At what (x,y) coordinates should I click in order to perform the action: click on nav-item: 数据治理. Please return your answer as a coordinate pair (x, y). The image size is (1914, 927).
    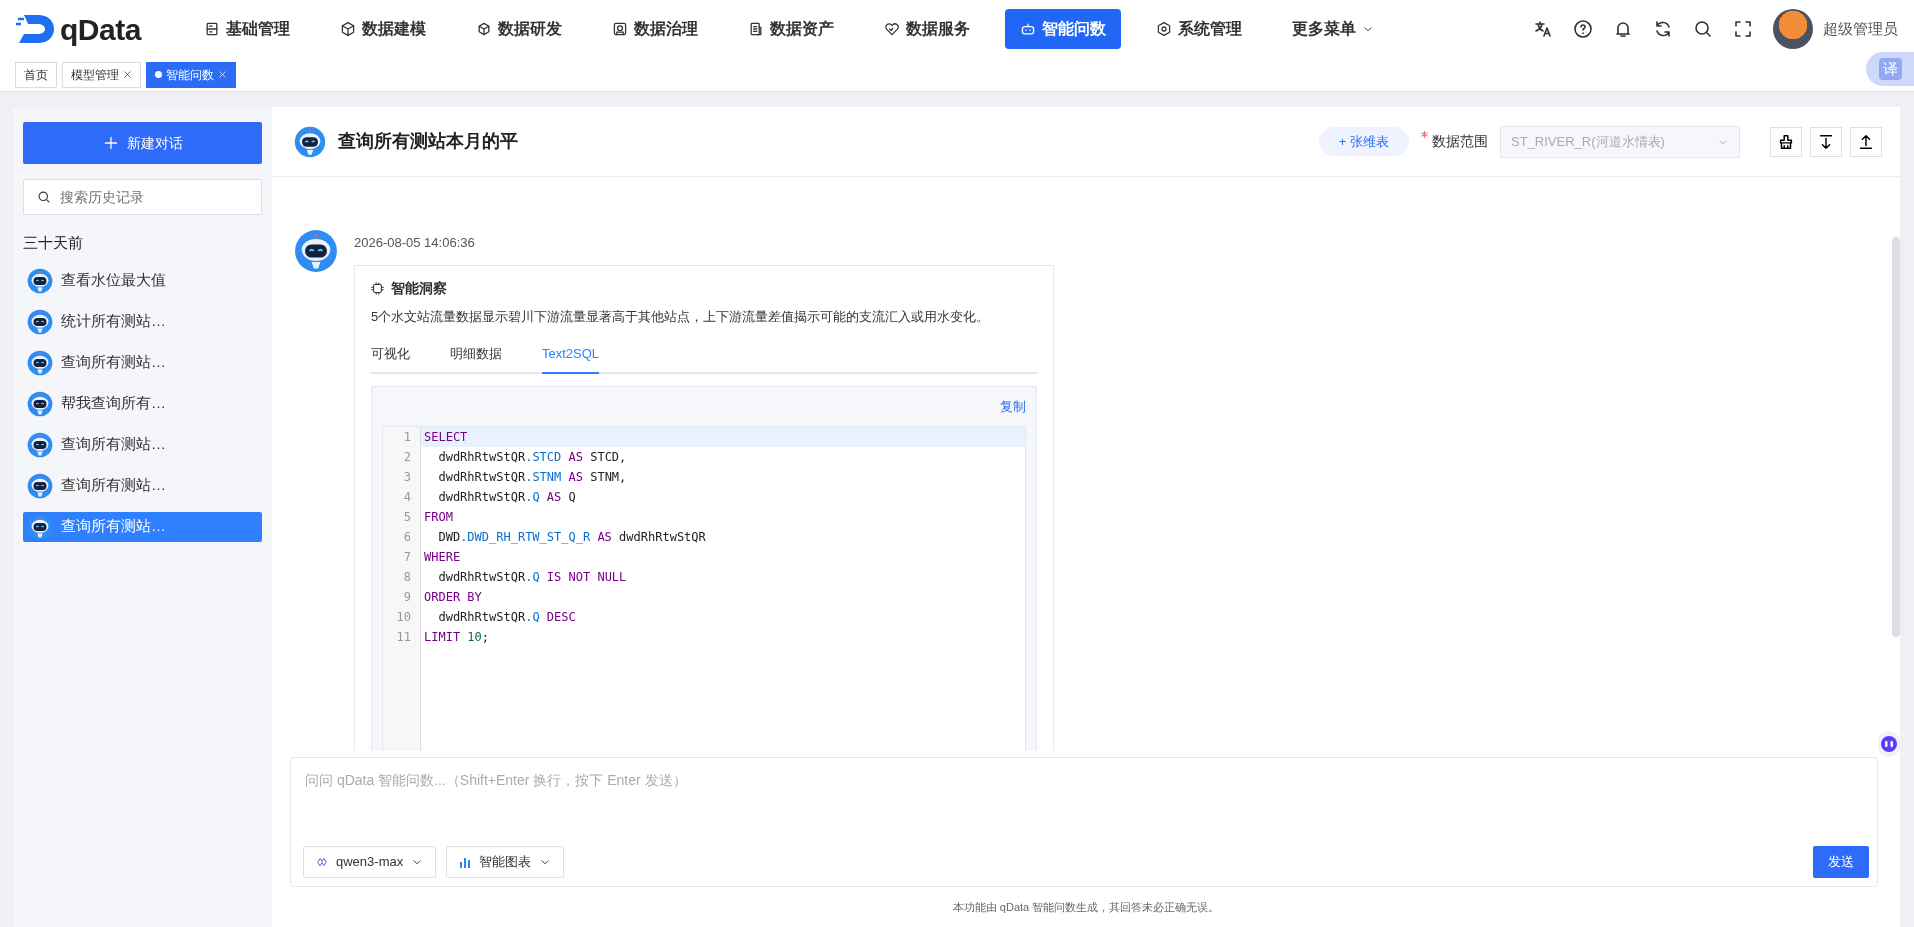
    Looking at the image, I should click on (654, 29).